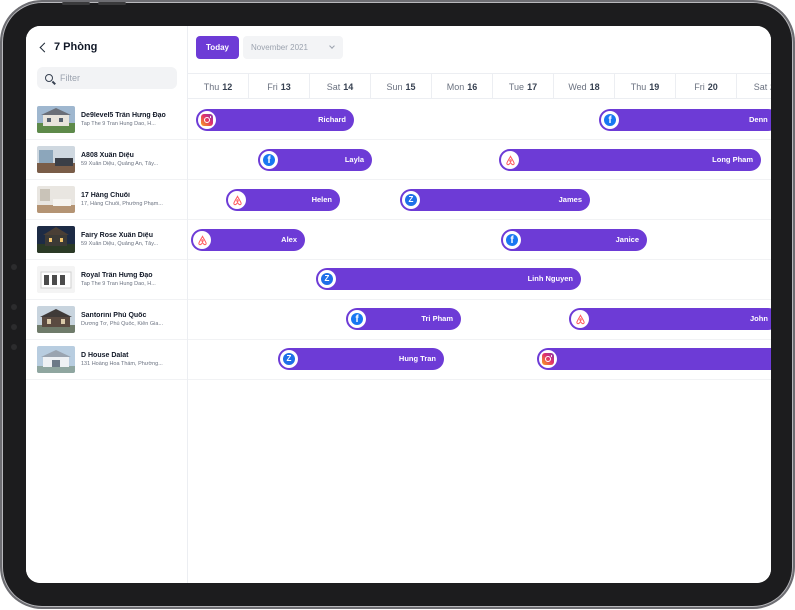  What do you see at coordinates (285, 86) in the screenshot?
I see `day-number: 13` at bounding box center [285, 86].